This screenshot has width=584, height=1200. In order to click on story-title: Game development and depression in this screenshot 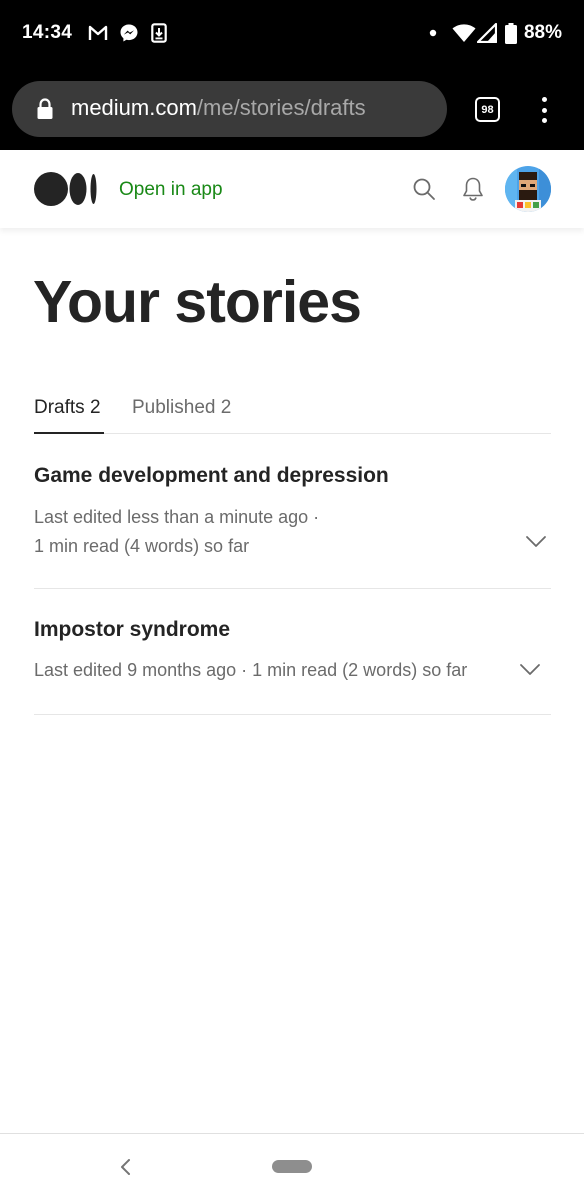, I will do `click(211, 476)`.